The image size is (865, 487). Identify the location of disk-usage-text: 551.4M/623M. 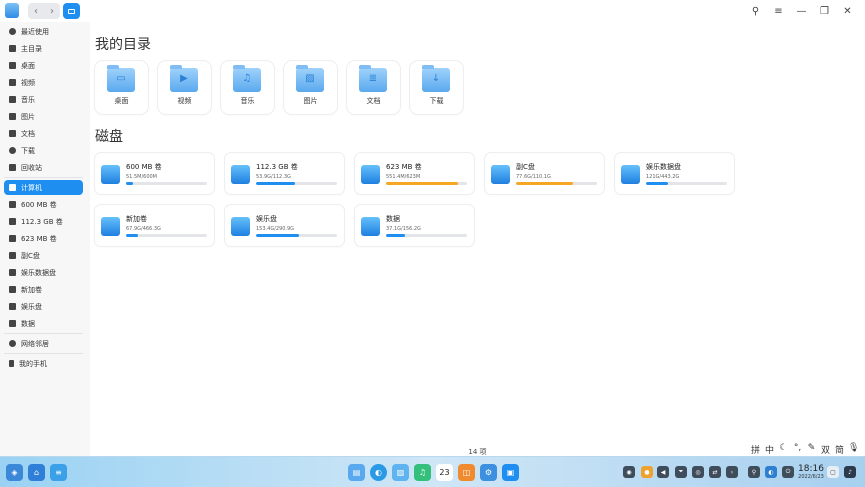
(403, 177).